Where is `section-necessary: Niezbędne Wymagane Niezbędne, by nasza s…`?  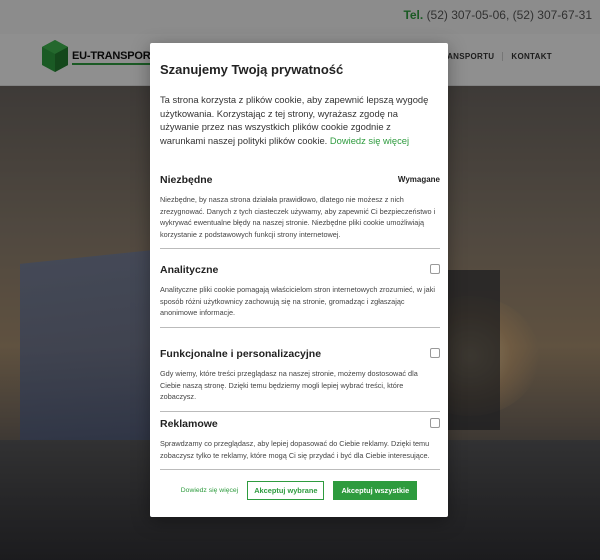 section-necessary: Niezbędne Wymagane Niezbędne, by nasza s… is located at coordinates (300, 212).